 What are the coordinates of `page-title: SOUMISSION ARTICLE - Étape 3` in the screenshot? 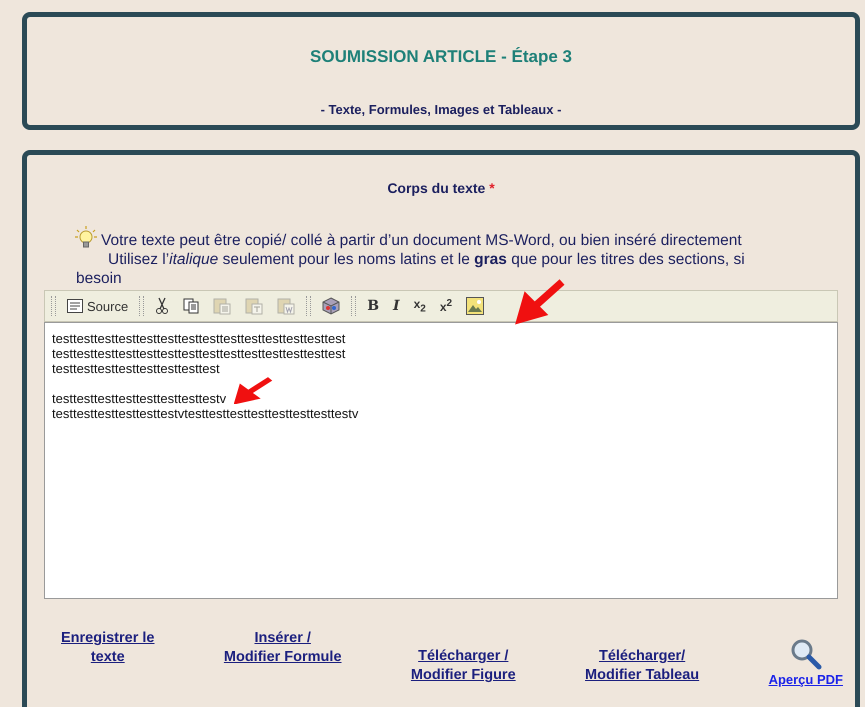 It's located at (441, 57).